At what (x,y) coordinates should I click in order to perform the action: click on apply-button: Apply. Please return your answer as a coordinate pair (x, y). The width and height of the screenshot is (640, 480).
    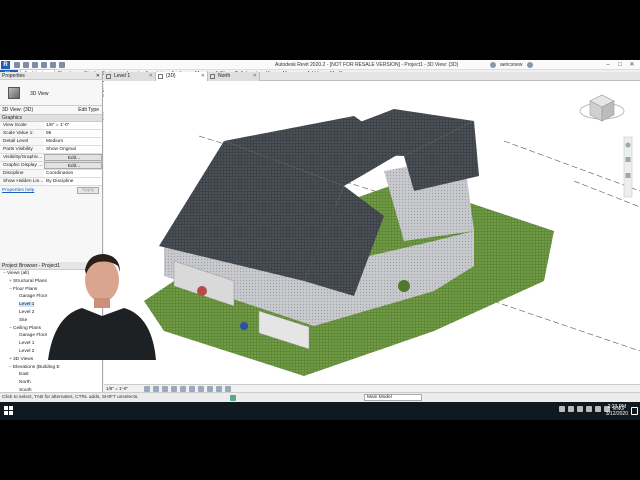
    Looking at the image, I should click on (88, 190).